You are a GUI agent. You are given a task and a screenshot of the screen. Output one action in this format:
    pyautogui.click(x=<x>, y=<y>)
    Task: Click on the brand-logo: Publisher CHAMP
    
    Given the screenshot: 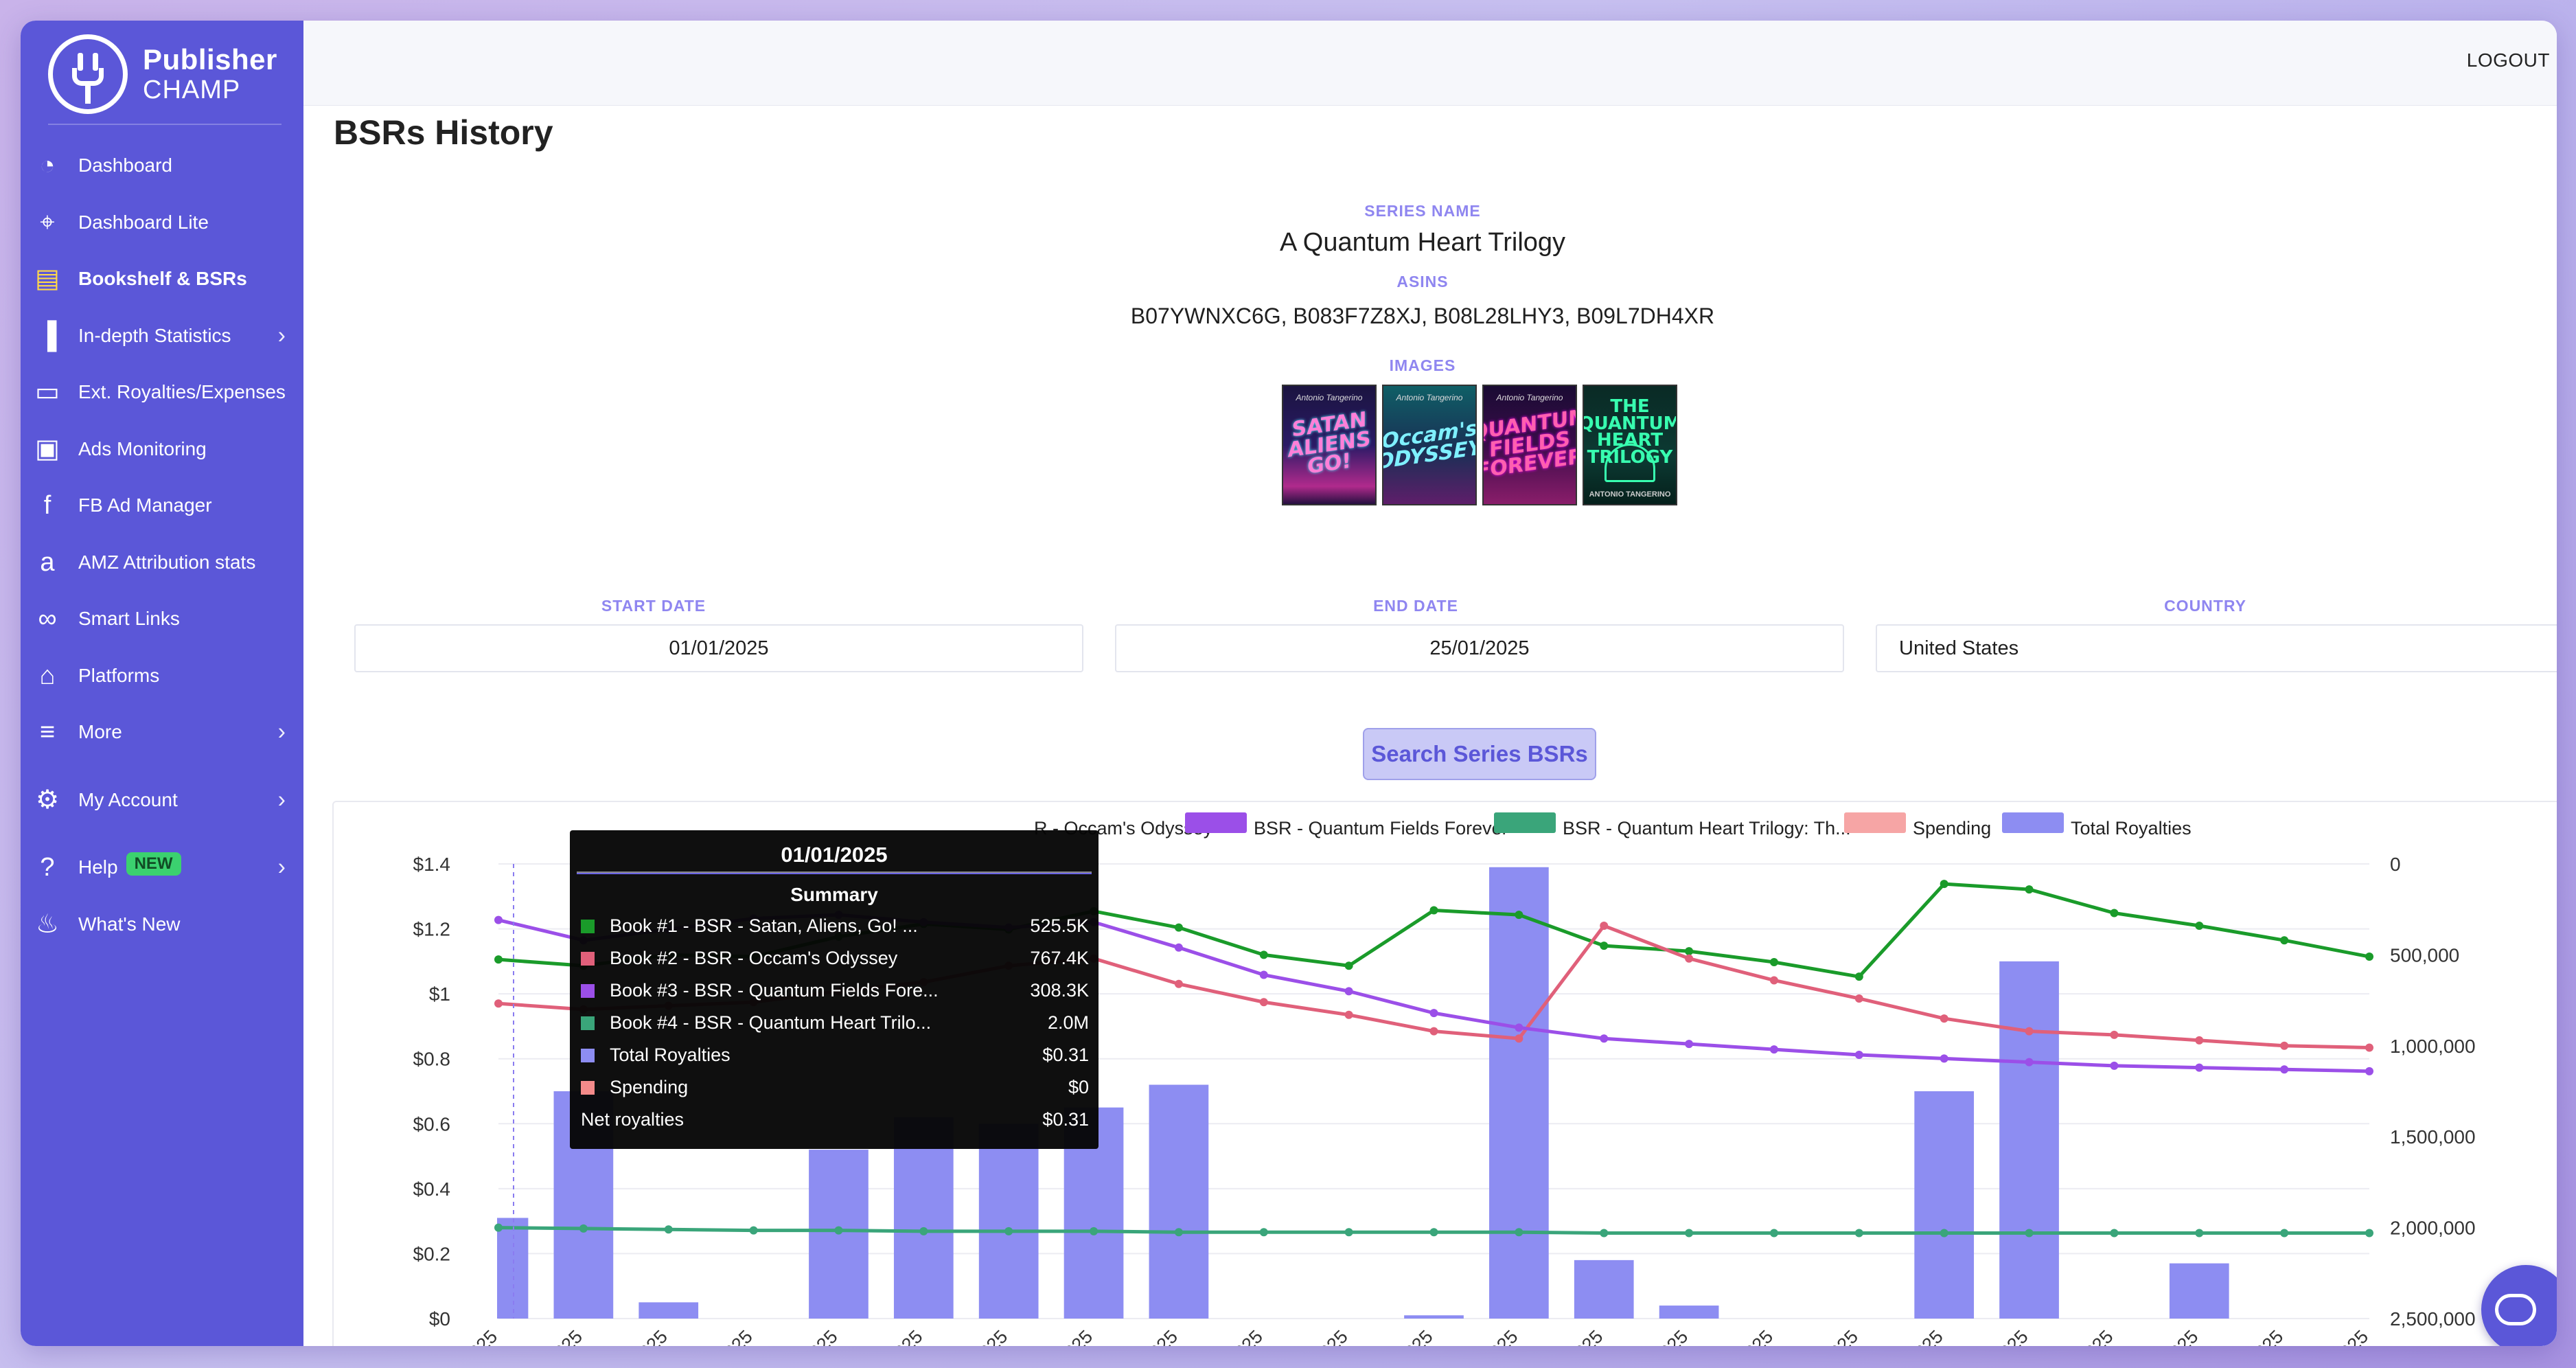 What is the action you would take?
    pyautogui.click(x=164, y=74)
    